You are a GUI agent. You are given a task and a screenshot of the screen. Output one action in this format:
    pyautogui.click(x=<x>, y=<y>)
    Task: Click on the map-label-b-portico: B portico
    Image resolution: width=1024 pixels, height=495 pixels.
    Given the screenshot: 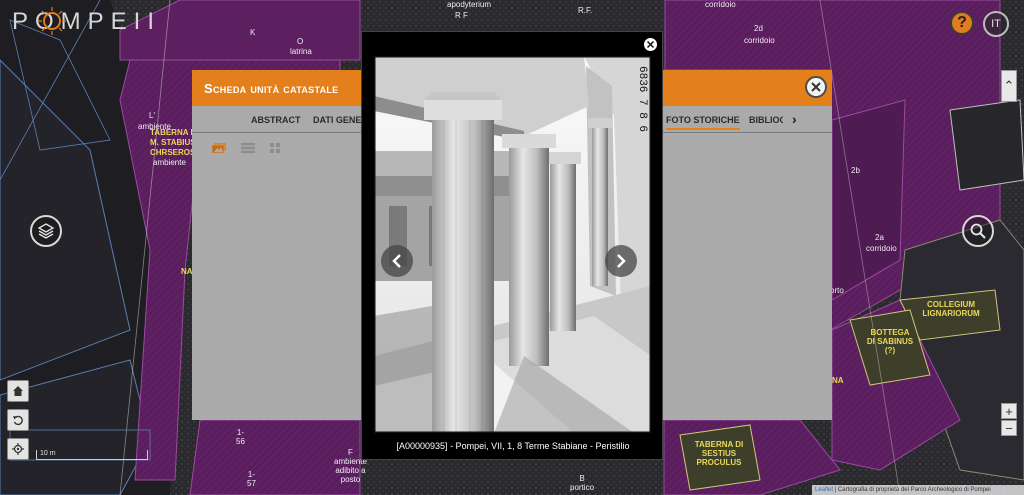 What is the action you would take?
    pyautogui.click(x=582, y=483)
    